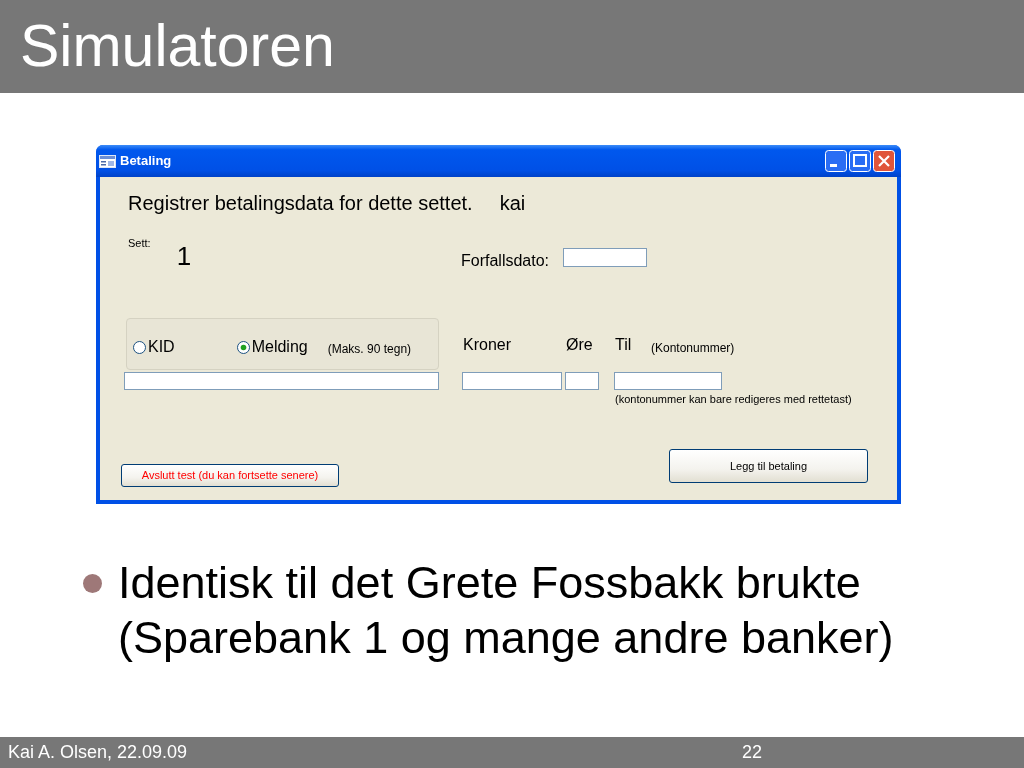  What do you see at coordinates (582, 381) in the screenshot?
I see `ore-field` at bounding box center [582, 381].